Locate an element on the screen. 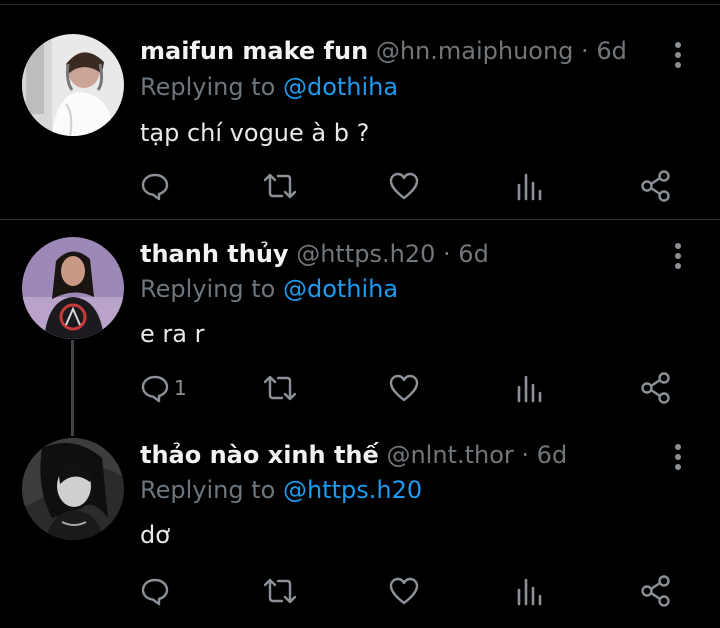  tweet-header: thảo nào xinh thế @nlnt.thor · 6d is located at coordinates (353, 455).